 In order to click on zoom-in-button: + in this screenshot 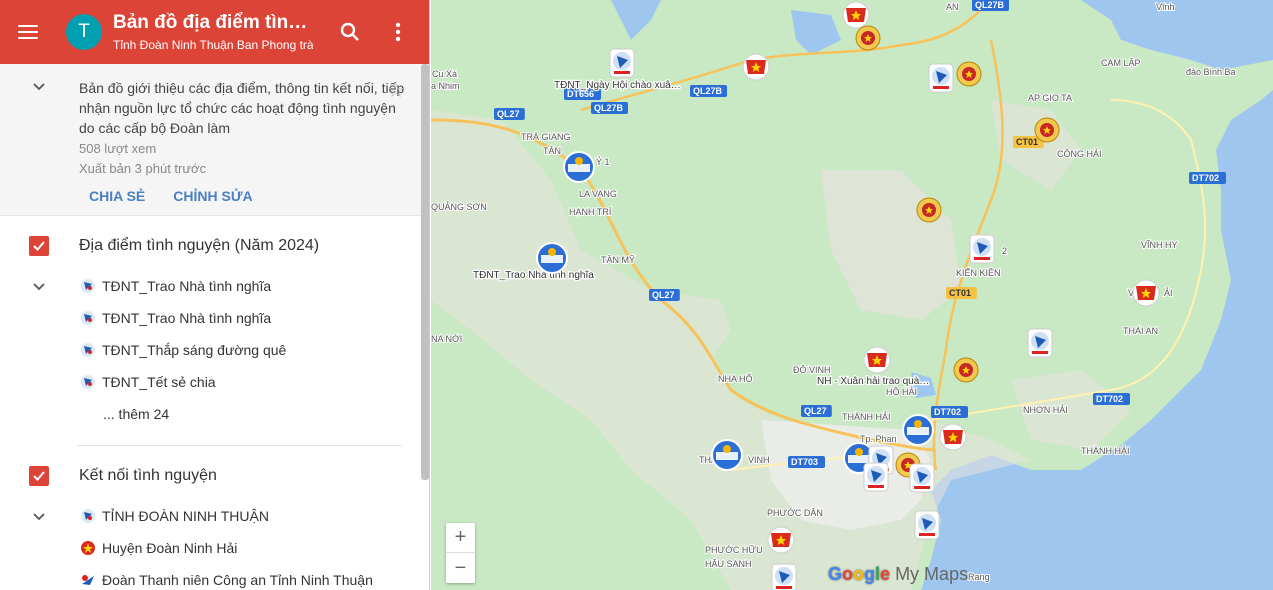, I will do `click(460, 538)`.